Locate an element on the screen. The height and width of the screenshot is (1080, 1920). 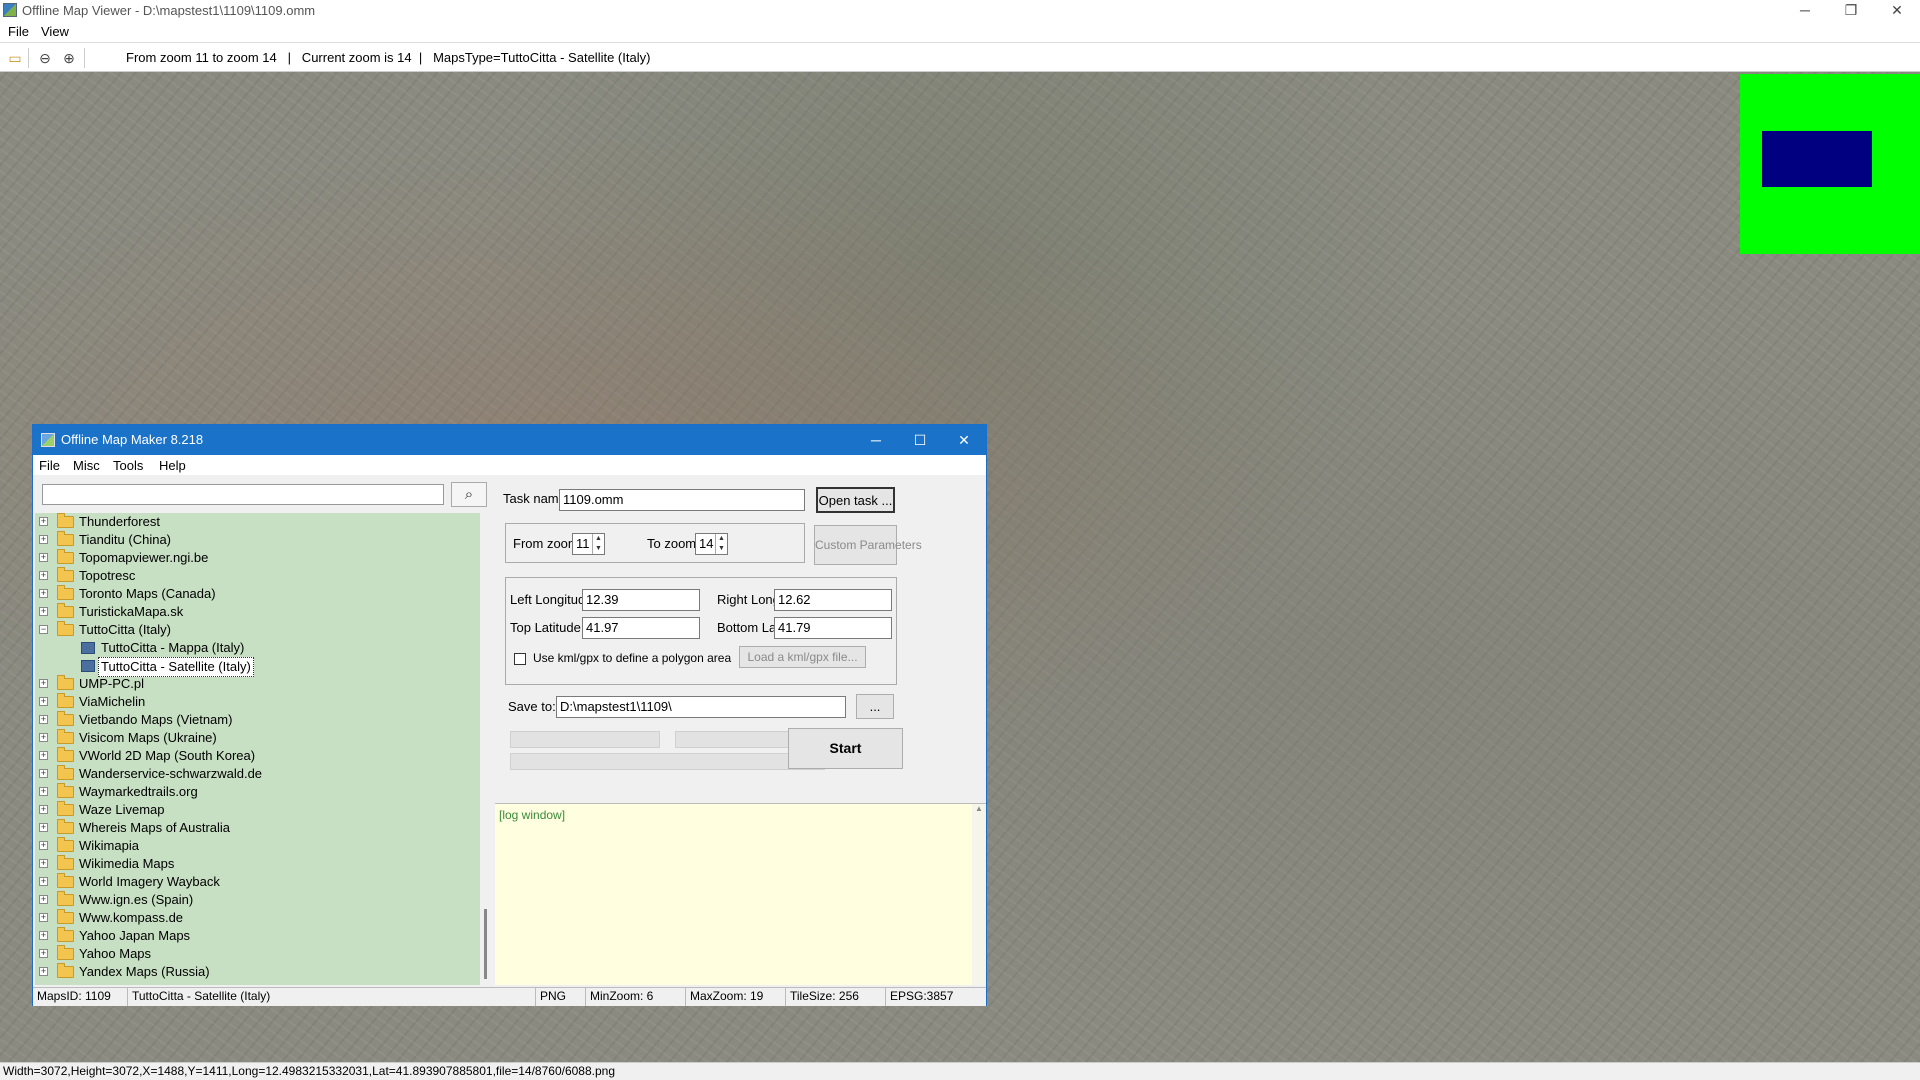
dialog-menu-file: File is located at coordinates (49, 465).